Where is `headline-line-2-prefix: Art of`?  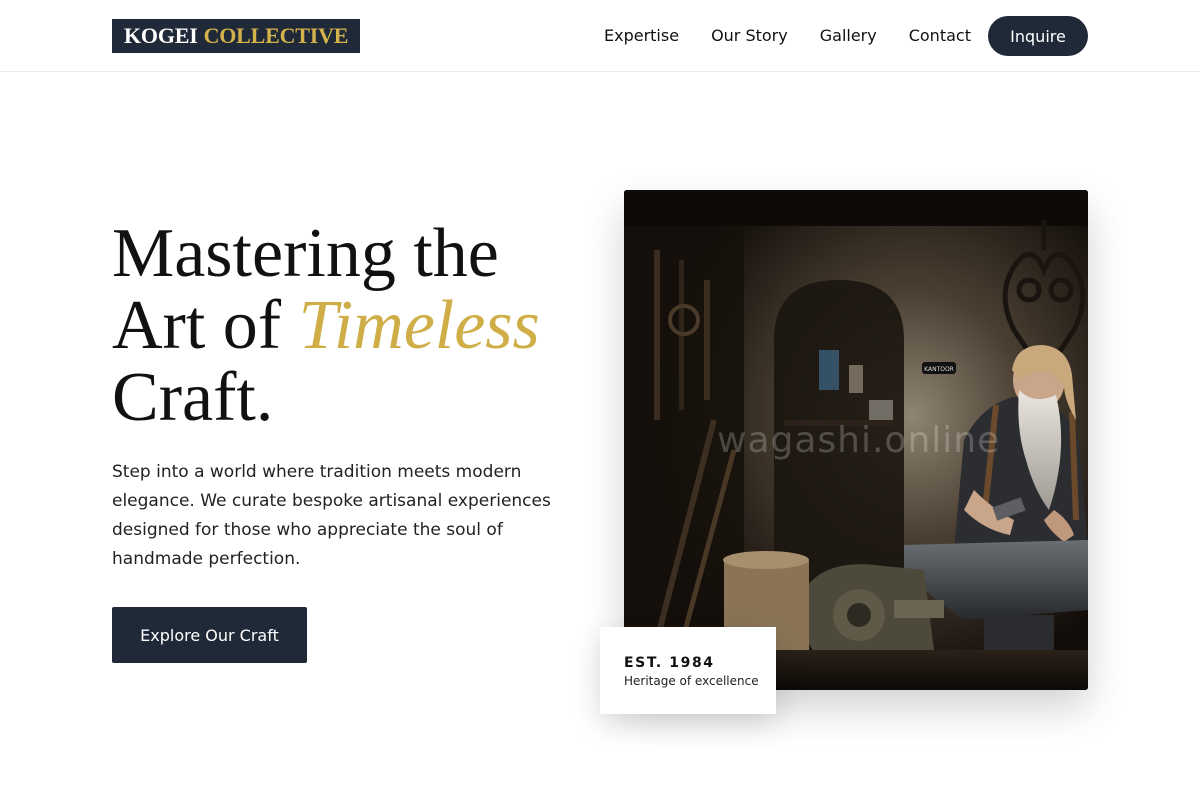 headline-line-2-prefix: Art of is located at coordinates (205, 325).